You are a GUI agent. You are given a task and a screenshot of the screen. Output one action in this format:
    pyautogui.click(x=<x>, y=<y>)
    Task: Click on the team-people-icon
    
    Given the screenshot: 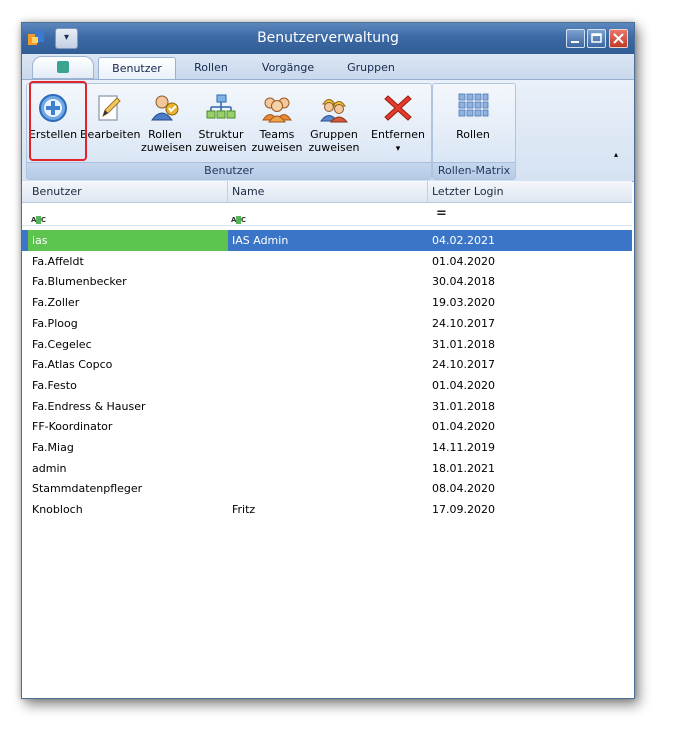 What is the action you would take?
    pyautogui.click(x=277, y=110)
    